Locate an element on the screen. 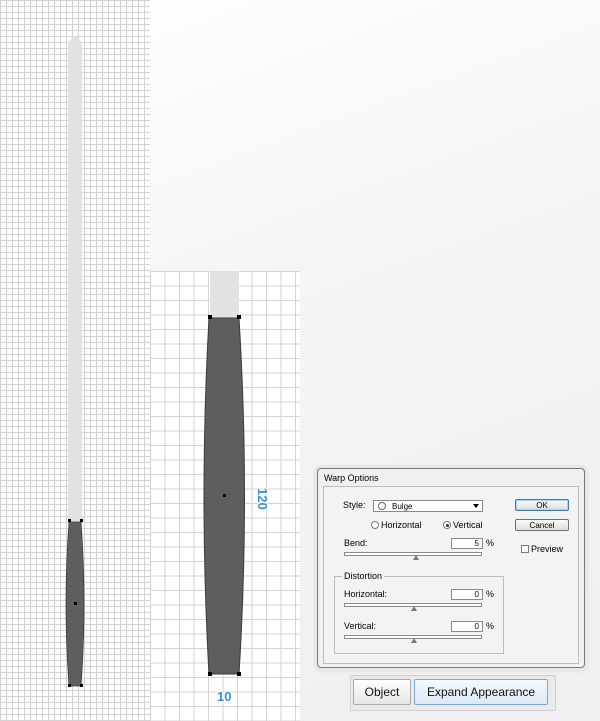 The height and width of the screenshot is (721, 600). style-label: Style: is located at coordinates (354, 505).